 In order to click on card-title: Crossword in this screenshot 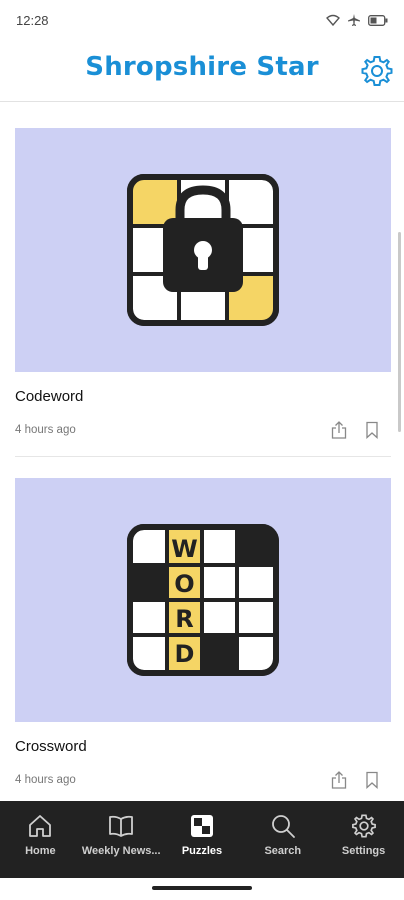, I will do `click(203, 748)`.